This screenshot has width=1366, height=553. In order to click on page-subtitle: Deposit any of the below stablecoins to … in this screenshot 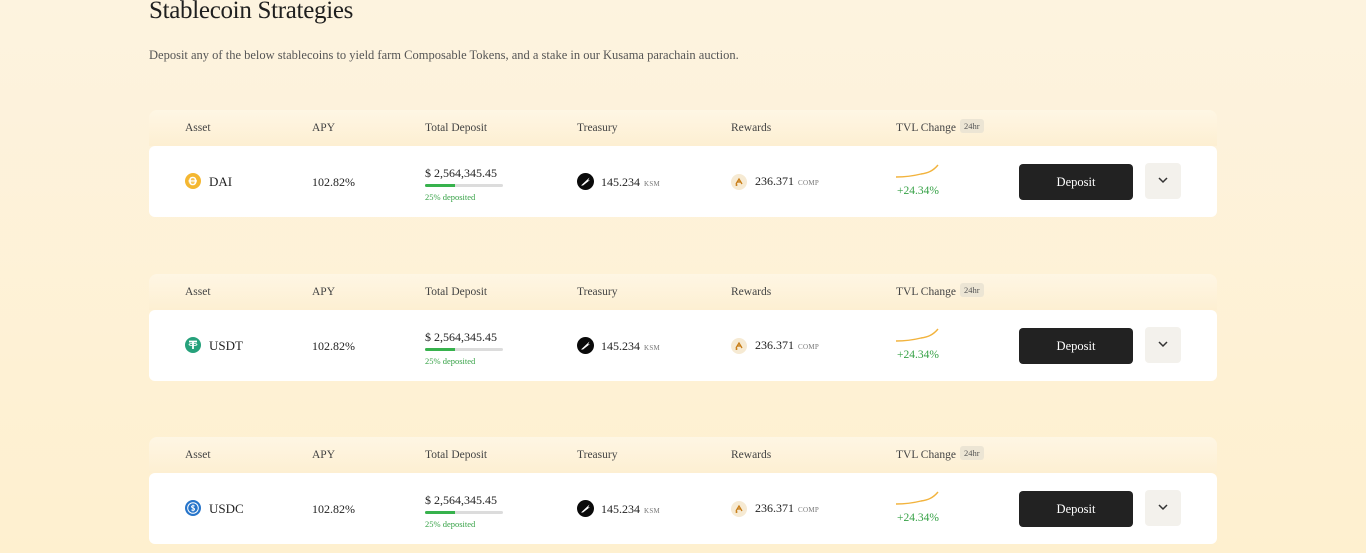, I will do `click(444, 55)`.